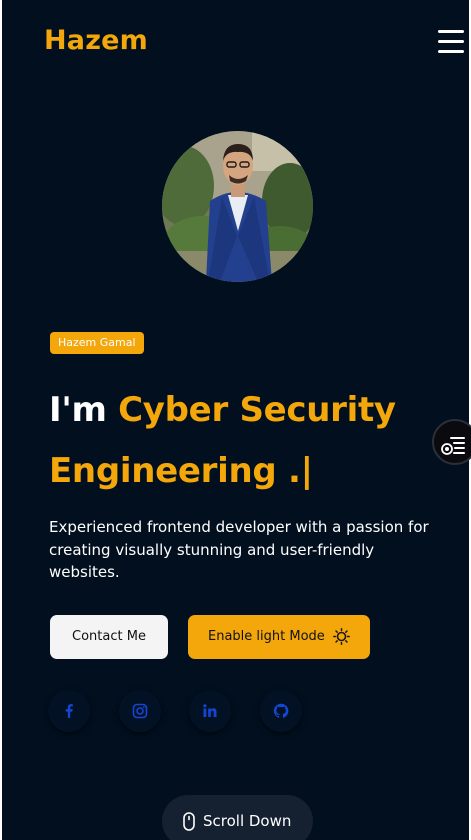 This screenshot has width=471, height=840. I want to click on site-logo: Hazem, so click(96, 40).